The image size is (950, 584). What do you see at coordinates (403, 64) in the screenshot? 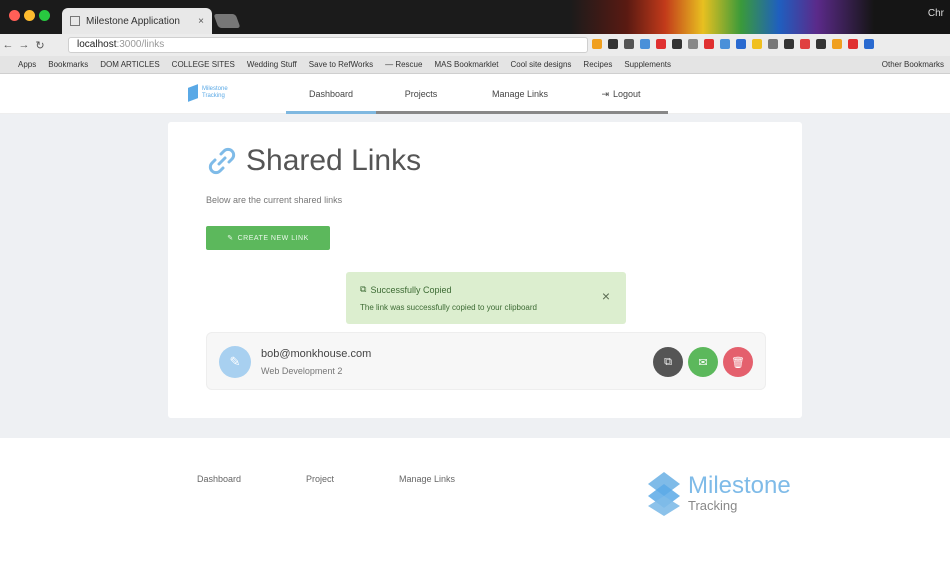
I see `bookmark-item: — Rescue` at bounding box center [403, 64].